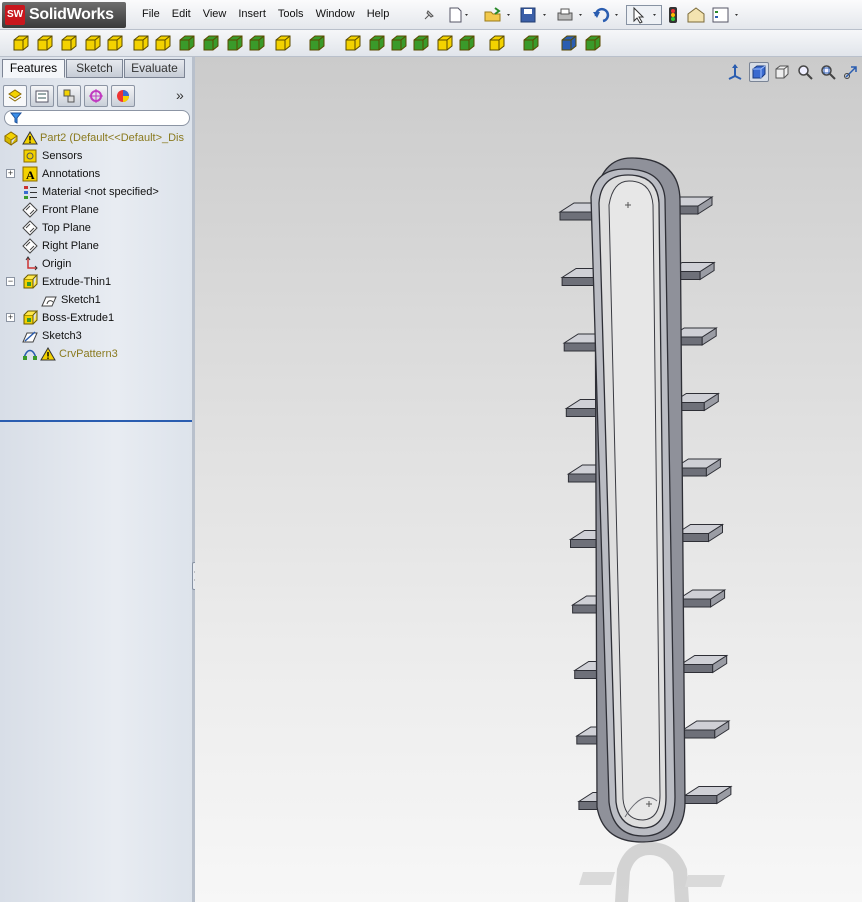 This screenshot has width=862, height=902. What do you see at coordinates (154, 68) in the screenshot?
I see `tab-evaluate: Evaluate` at bounding box center [154, 68].